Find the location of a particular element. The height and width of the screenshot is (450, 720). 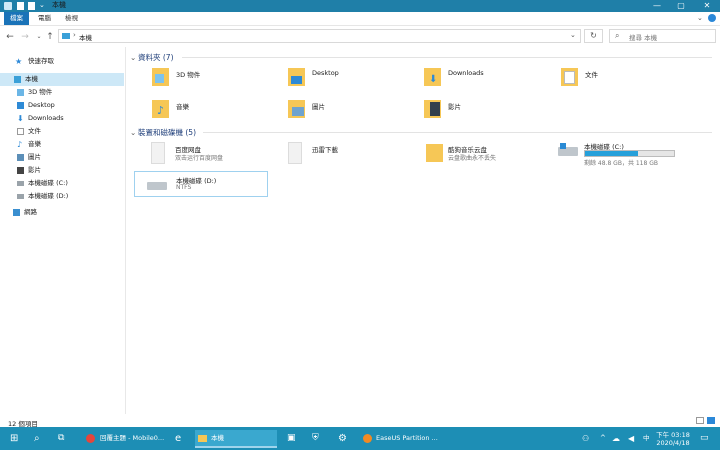

taskbar-app-explorer: 本機 is located at coordinates (236, 438).